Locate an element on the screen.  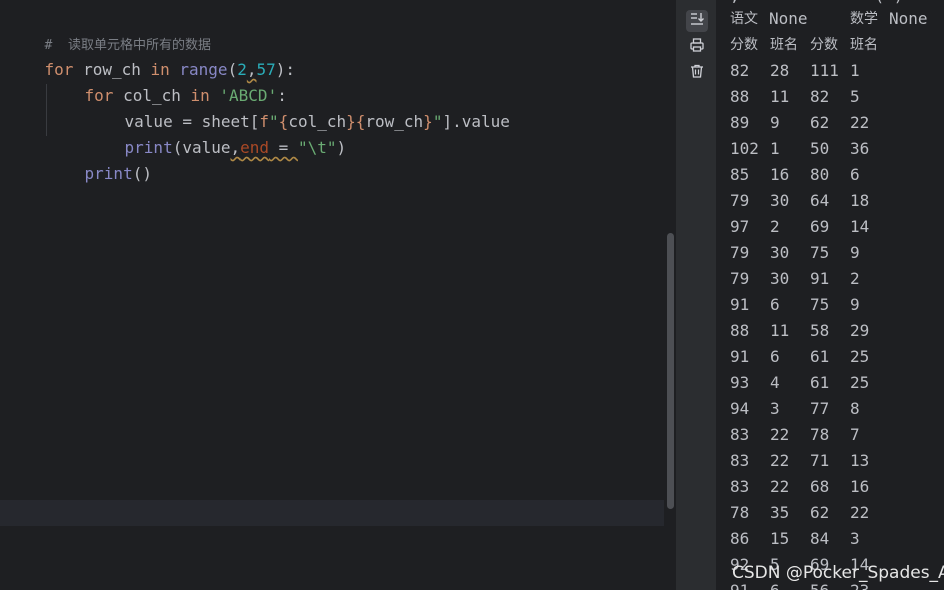
console-cell: 80 is located at coordinates (820, 174).